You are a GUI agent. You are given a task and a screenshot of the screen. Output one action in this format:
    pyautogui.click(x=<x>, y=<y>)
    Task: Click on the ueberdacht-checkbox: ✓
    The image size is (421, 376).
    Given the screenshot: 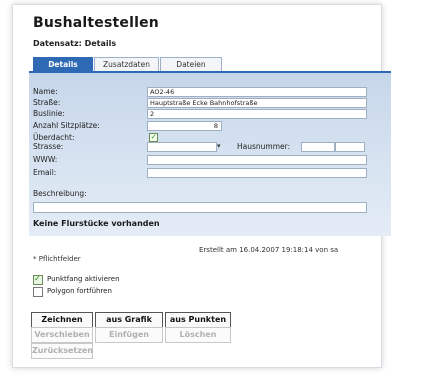 What is the action you would take?
    pyautogui.click(x=153, y=137)
    